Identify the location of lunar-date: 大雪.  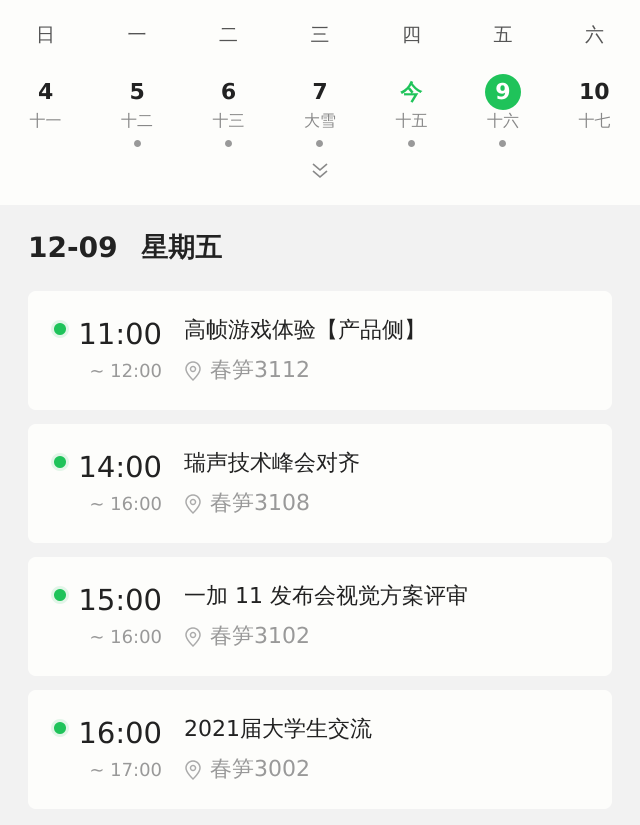
(320, 121).